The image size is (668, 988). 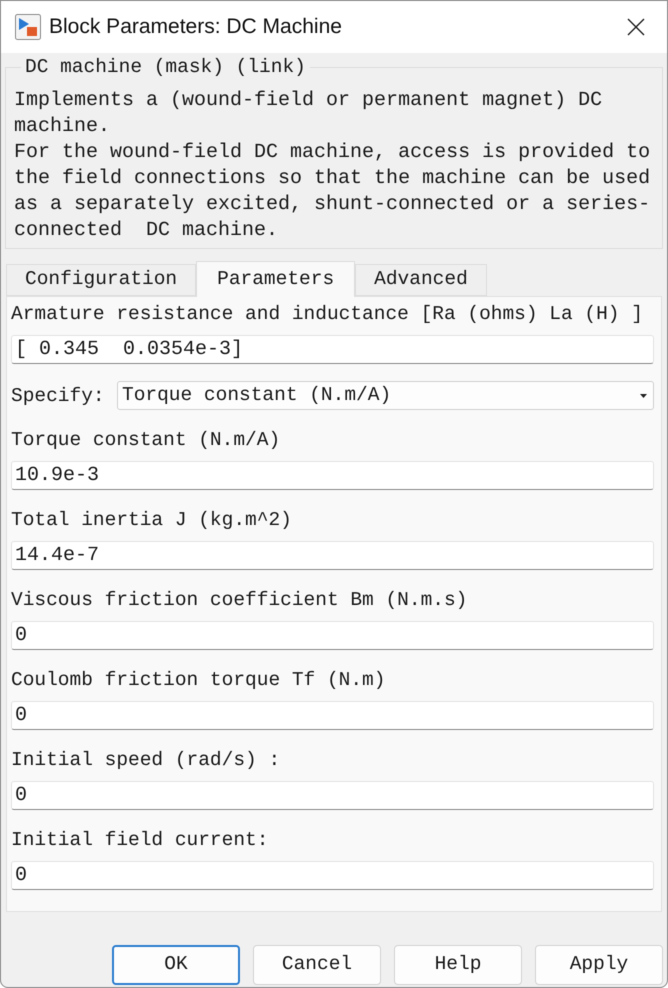 What do you see at coordinates (333, 192) in the screenshot?
I see `description-text: For the wound-field DC machine, access is provided to the field connections so that the machine can be used as a separately excited, shunt-connected or a series-connected DC machine.` at bounding box center [333, 192].